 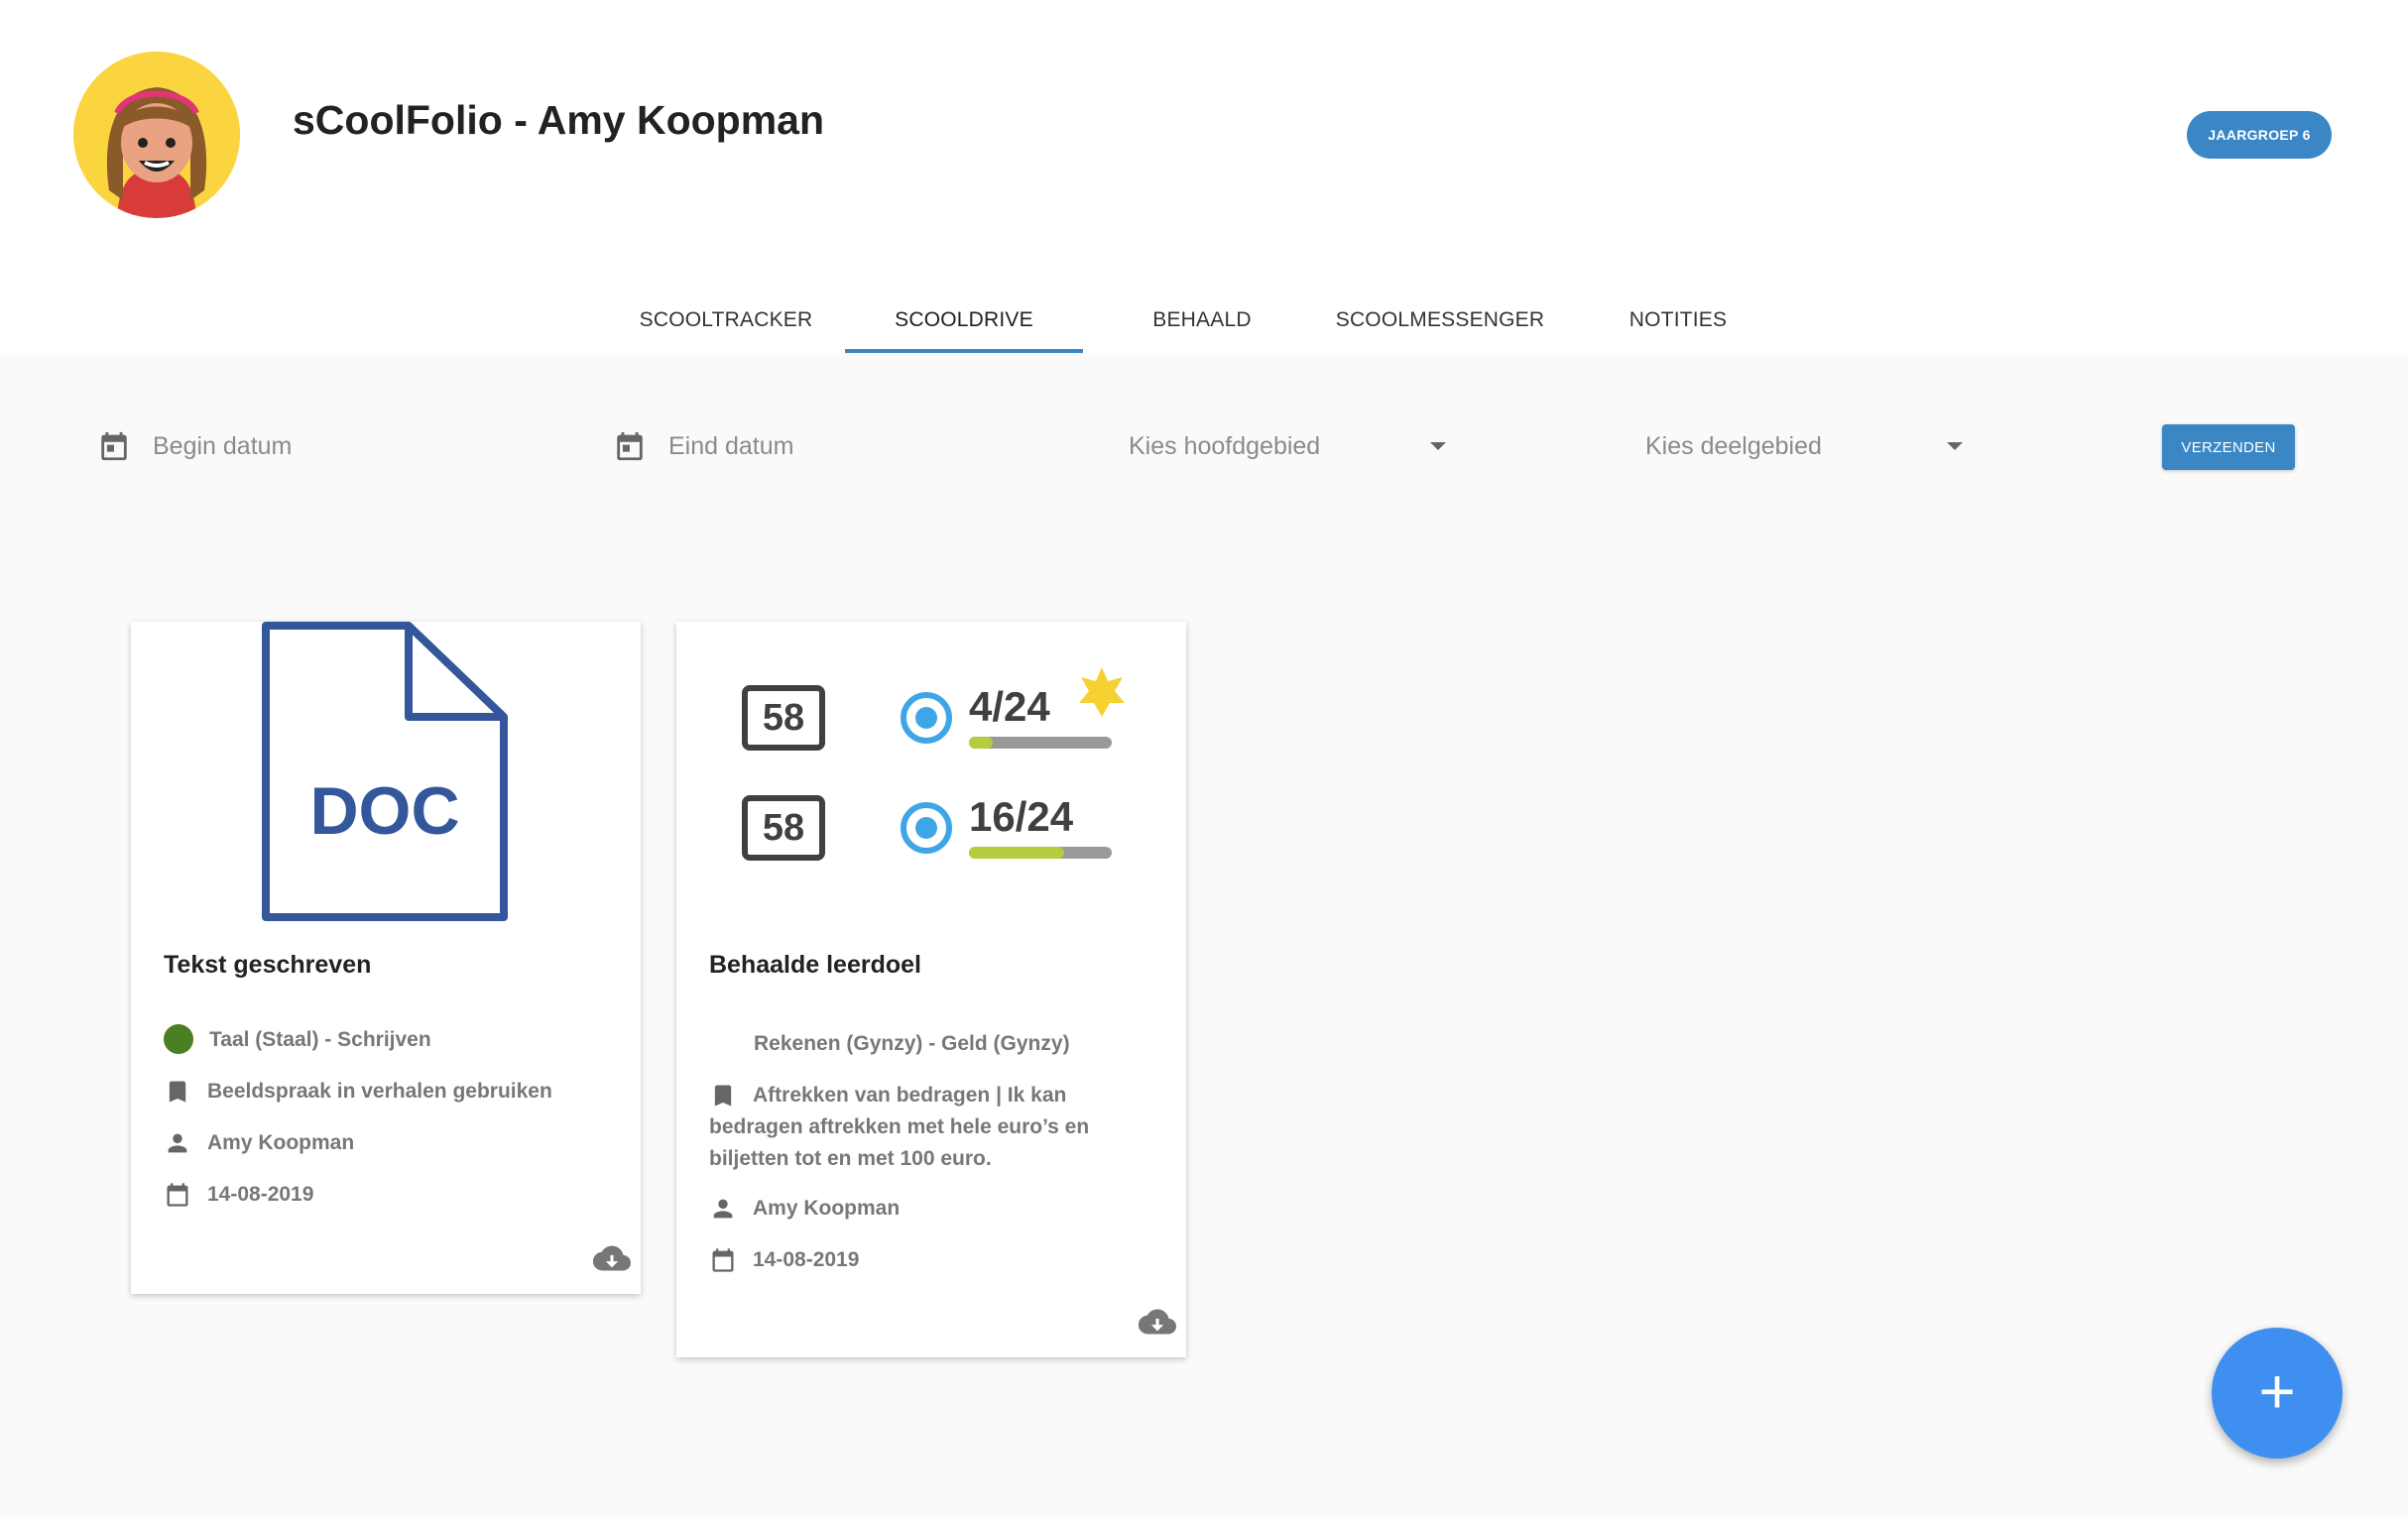 I want to click on plus-icon: +, so click(x=2277, y=1391).